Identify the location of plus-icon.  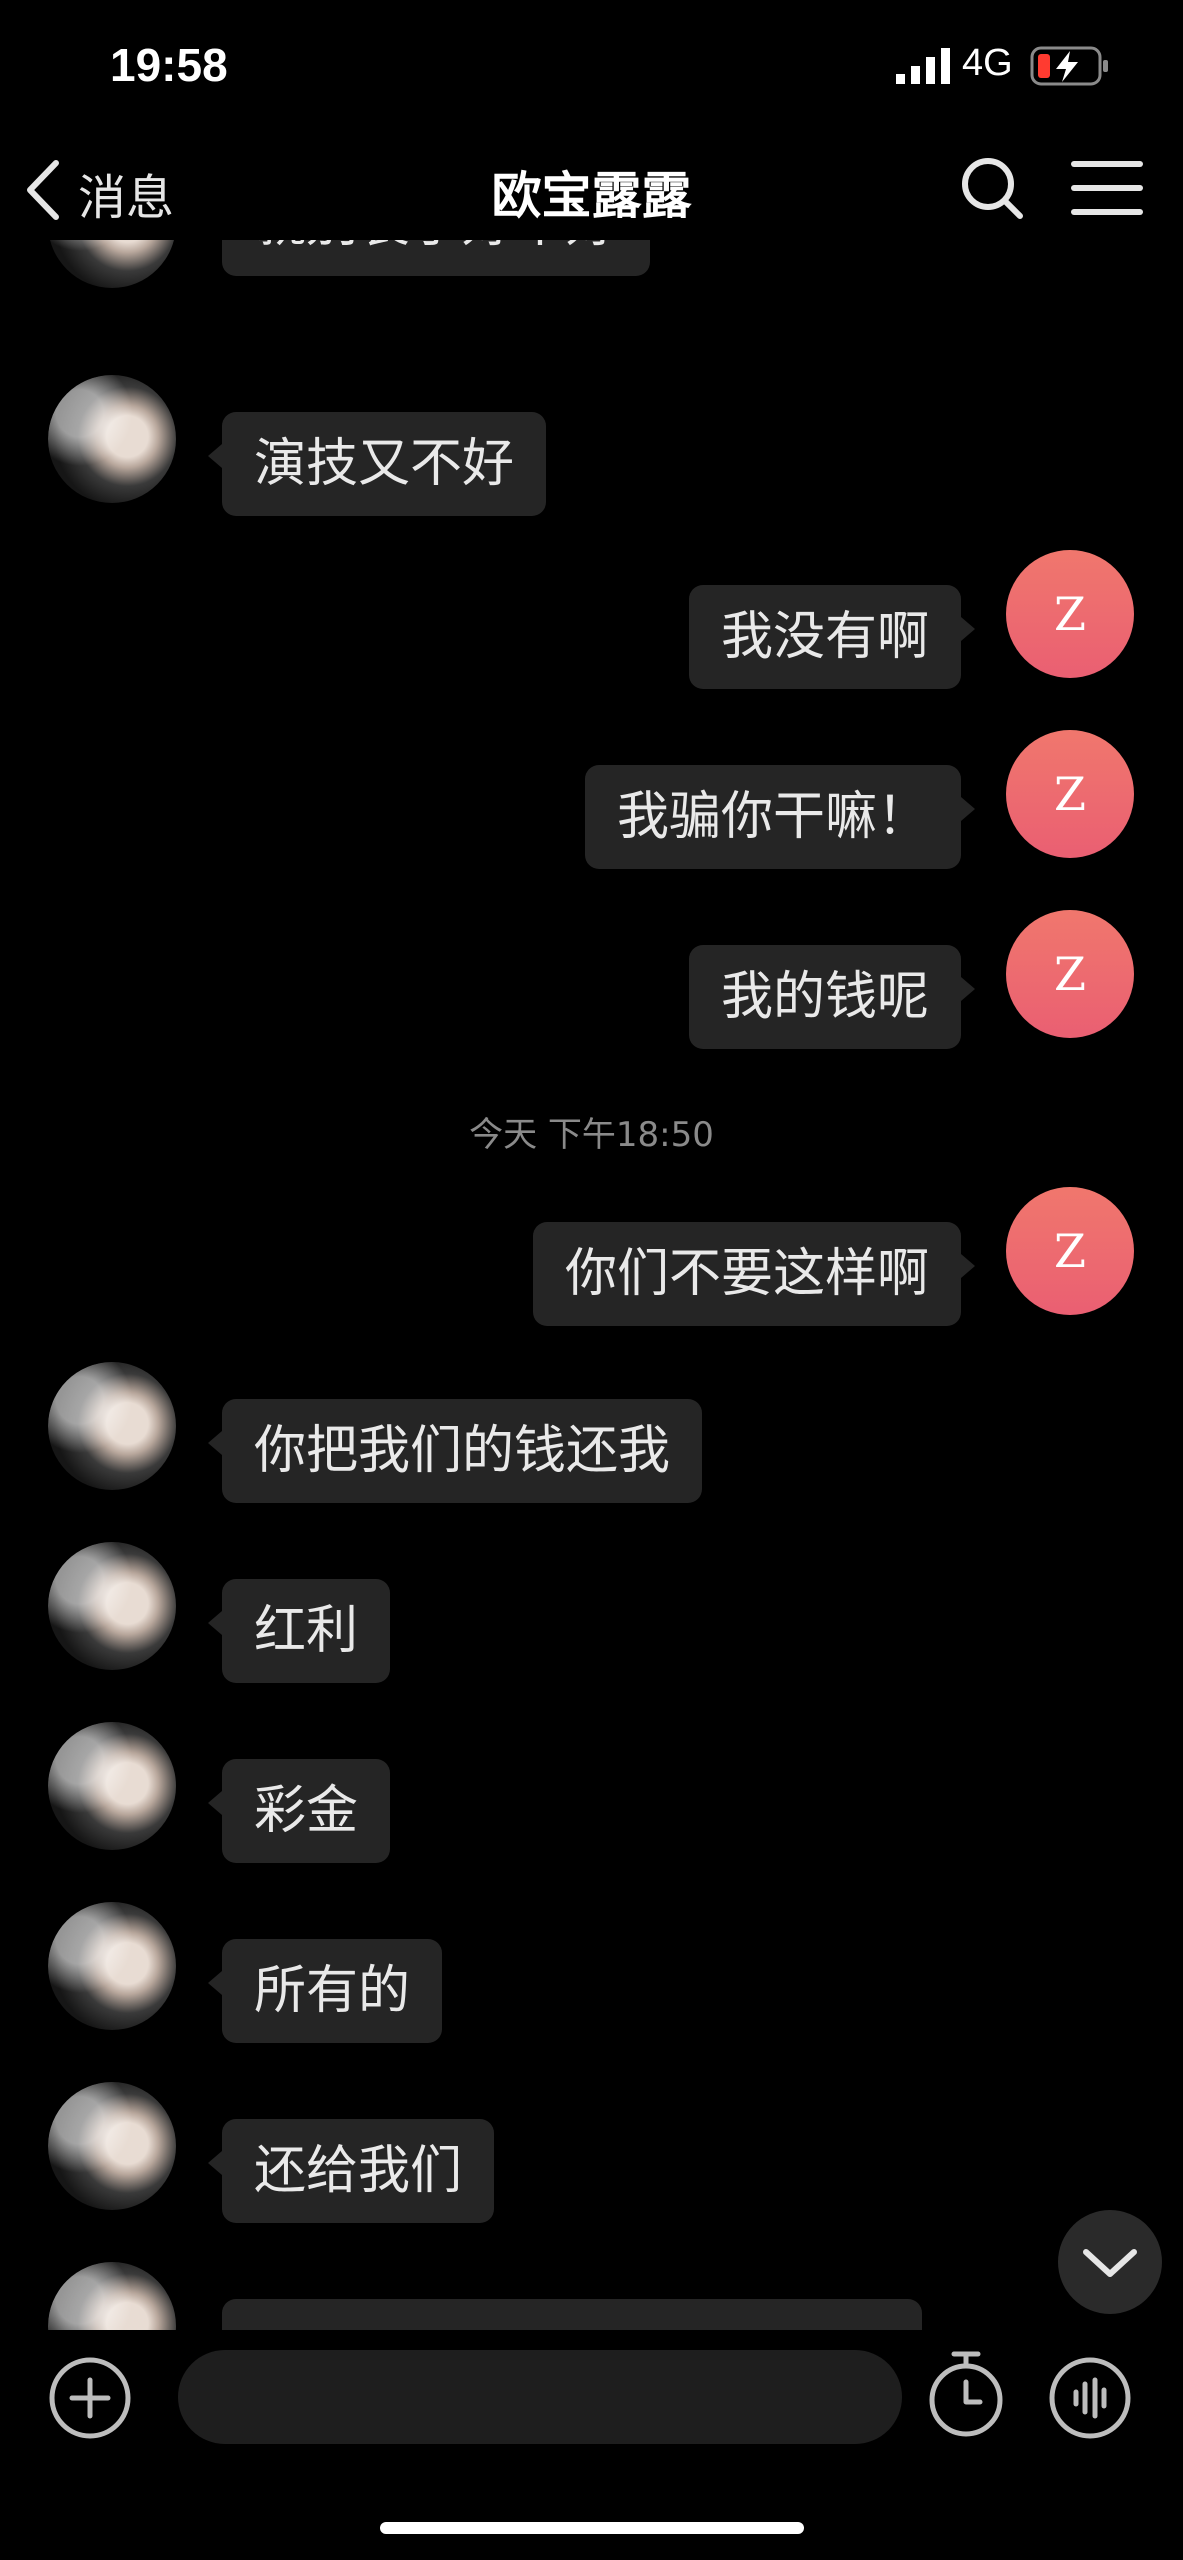
(90, 2398).